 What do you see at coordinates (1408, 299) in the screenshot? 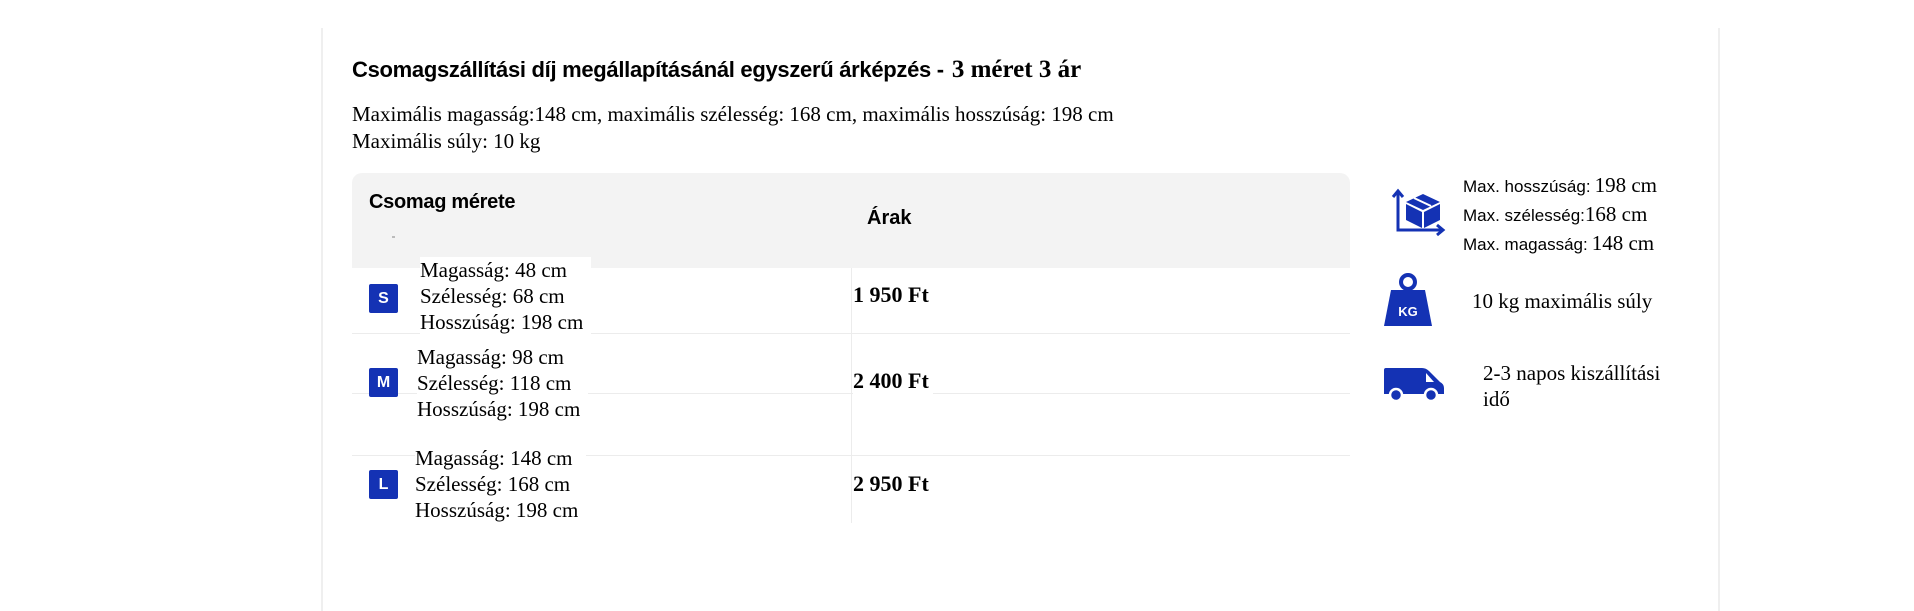
I see `weight-kg-icon: KG` at bounding box center [1408, 299].